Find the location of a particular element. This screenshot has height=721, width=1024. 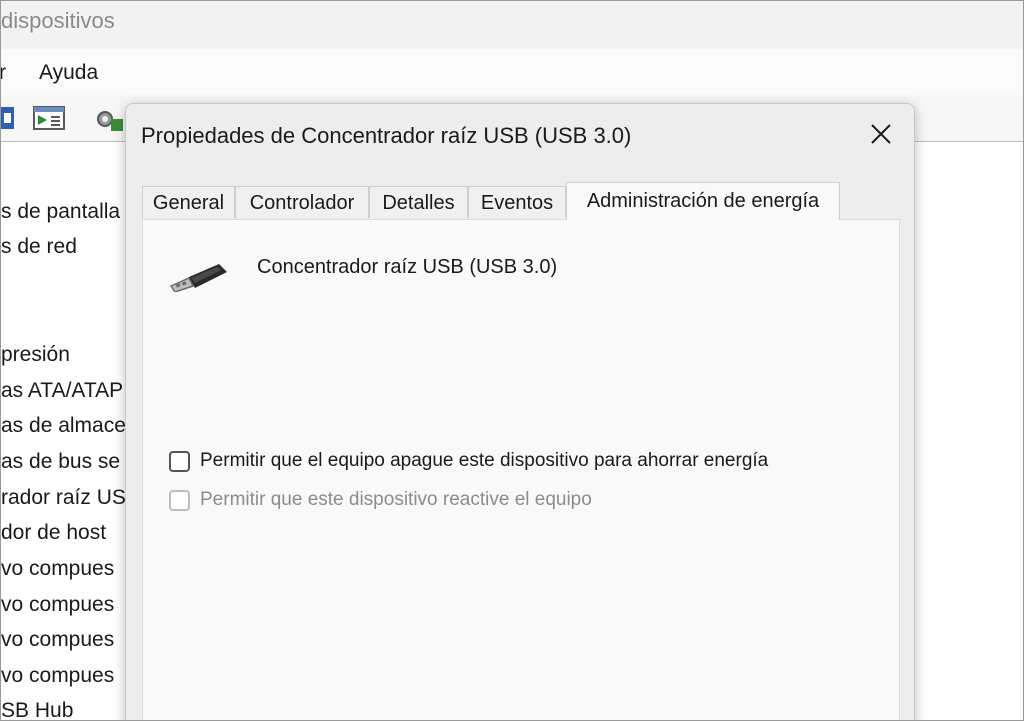

menu-item-help: Ayuda is located at coordinates (68, 73).